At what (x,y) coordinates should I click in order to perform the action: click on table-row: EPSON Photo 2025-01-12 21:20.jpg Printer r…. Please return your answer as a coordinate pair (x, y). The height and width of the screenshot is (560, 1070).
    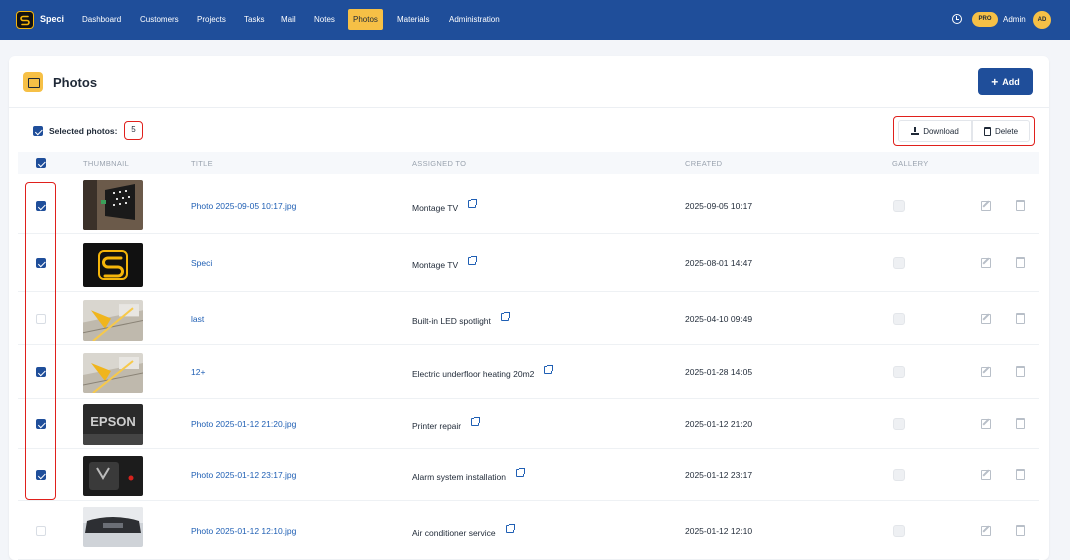
    Looking at the image, I should click on (528, 424).